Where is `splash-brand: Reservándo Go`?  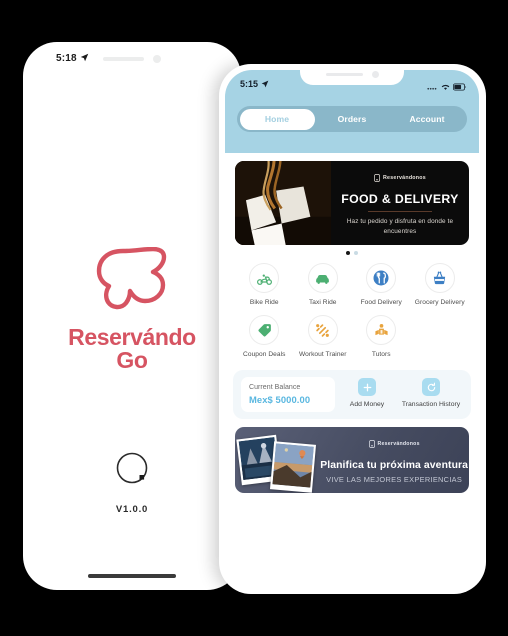
splash-brand: Reservándo Go is located at coordinates (132, 349).